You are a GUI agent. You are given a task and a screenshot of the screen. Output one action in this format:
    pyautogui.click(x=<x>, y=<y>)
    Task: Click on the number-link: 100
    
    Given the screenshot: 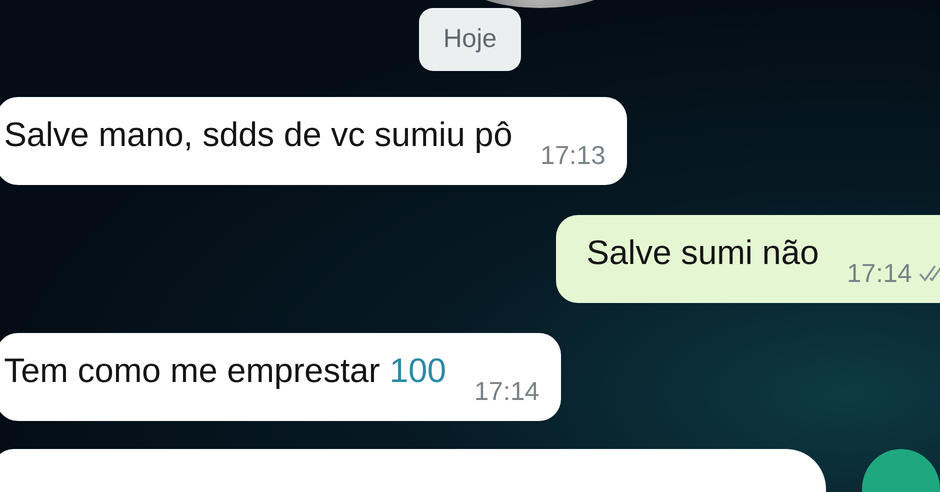 What is the action you would take?
    pyautogui.click(x=417, y=371)
    